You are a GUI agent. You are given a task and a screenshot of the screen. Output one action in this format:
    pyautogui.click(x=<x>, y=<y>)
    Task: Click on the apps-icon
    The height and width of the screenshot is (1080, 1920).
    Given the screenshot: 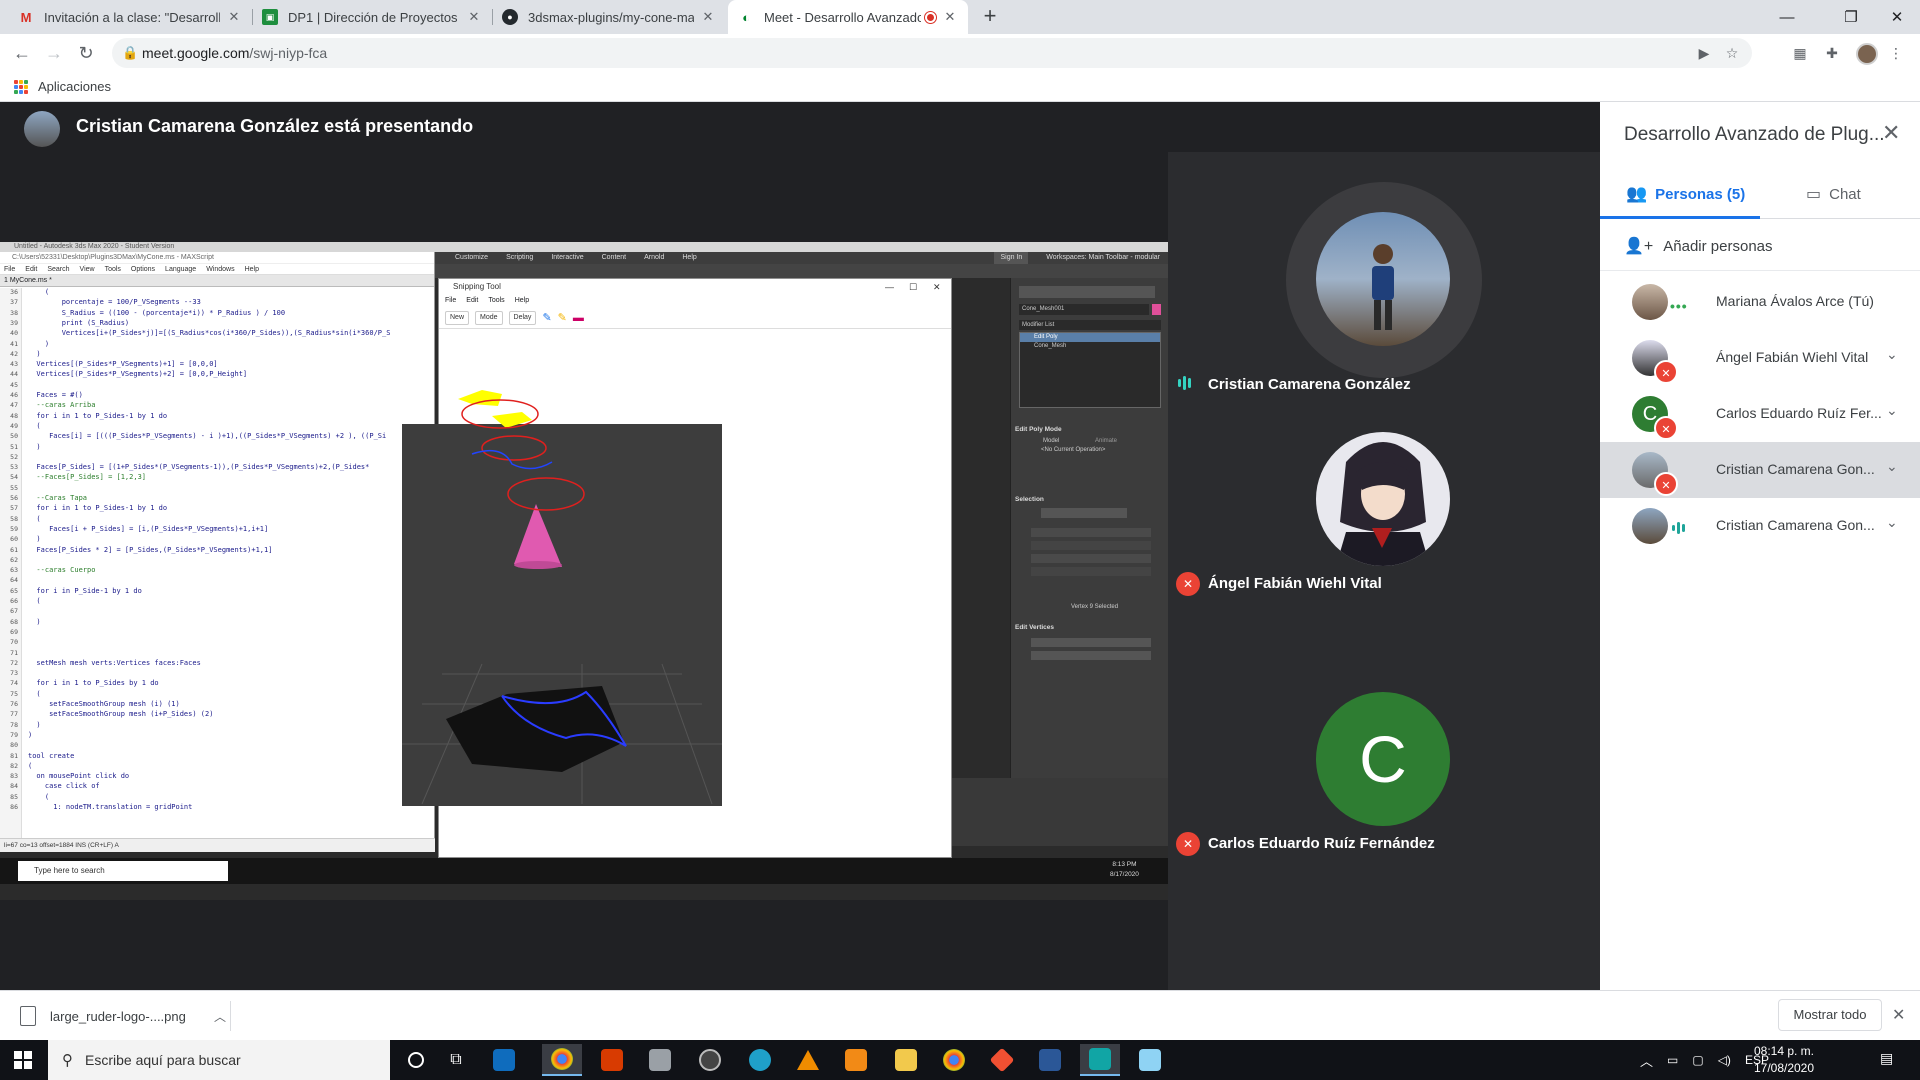 What is the action you would take?
    pyautogui.click(x=21, y=87)
    